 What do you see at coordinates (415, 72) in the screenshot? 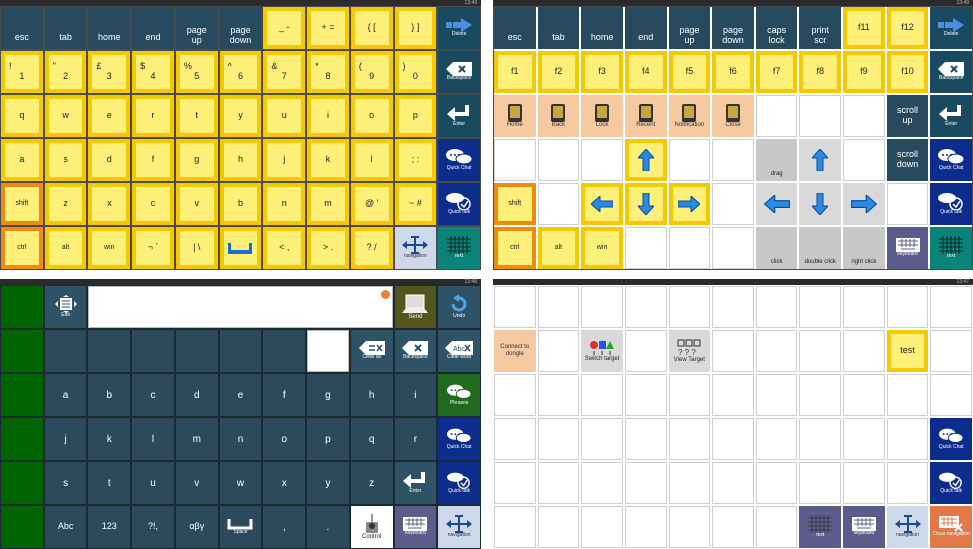
I see `key-0: ) 0` at bounding box center [415, 72].